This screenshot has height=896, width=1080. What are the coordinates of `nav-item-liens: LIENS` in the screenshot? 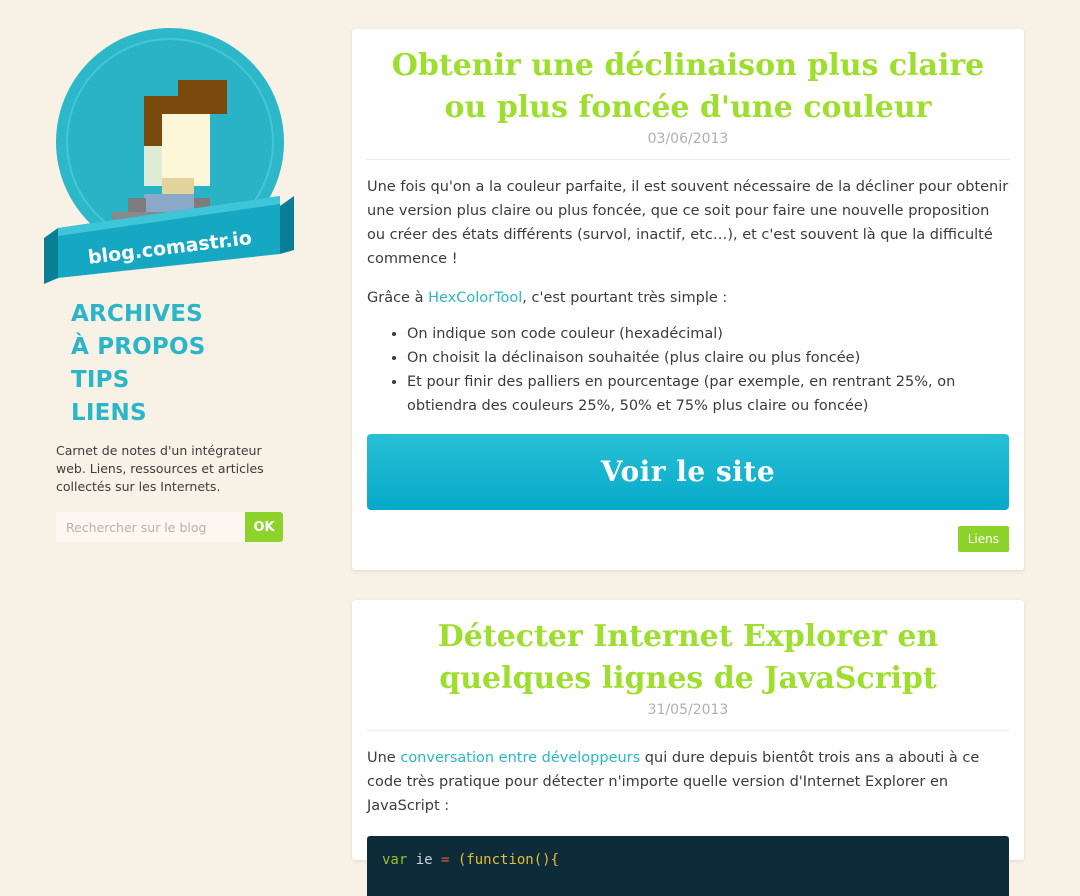 It's located at (138, 413).